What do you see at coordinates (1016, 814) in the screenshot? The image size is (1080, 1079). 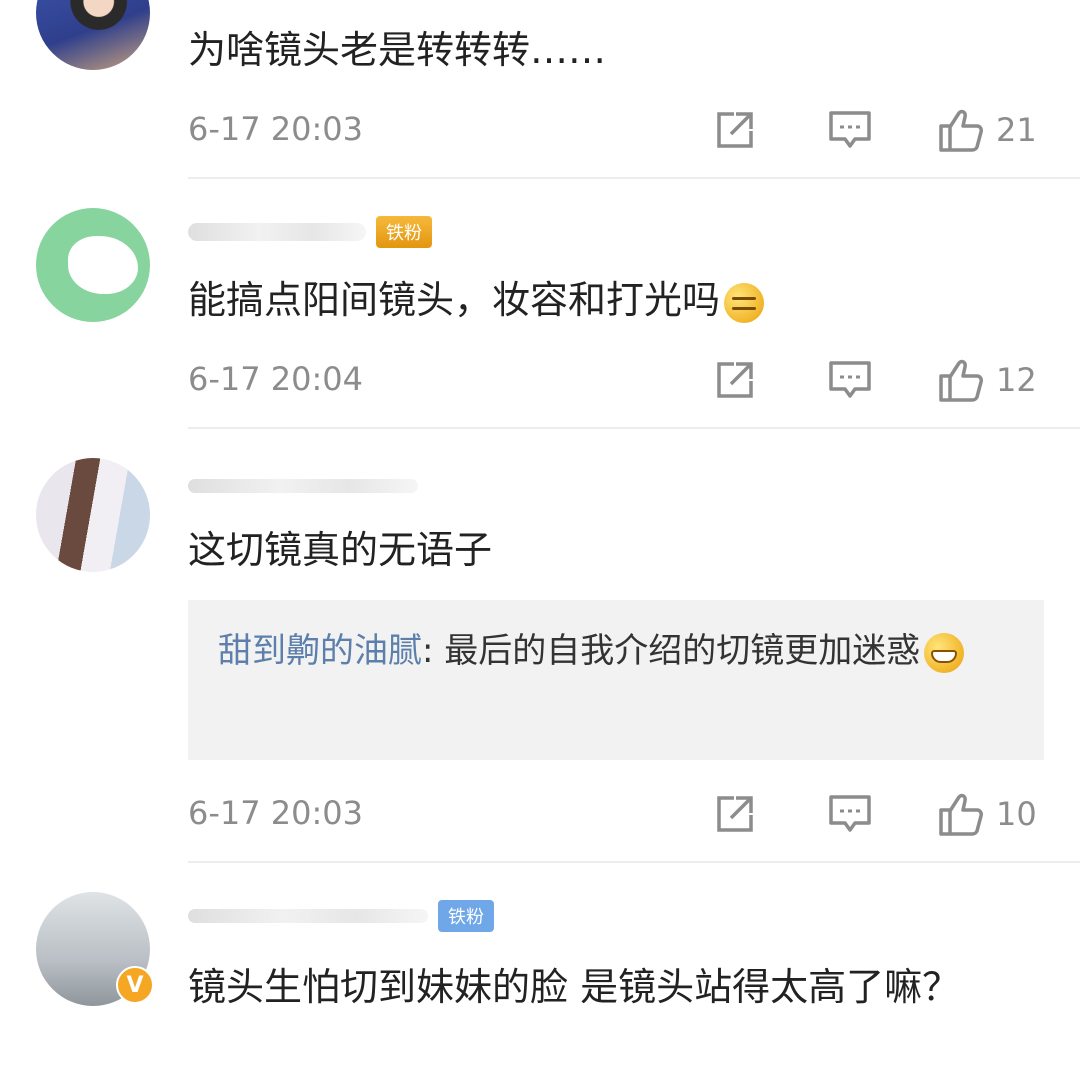 I see `like-count: 10` at bounding box center [1016, 814].